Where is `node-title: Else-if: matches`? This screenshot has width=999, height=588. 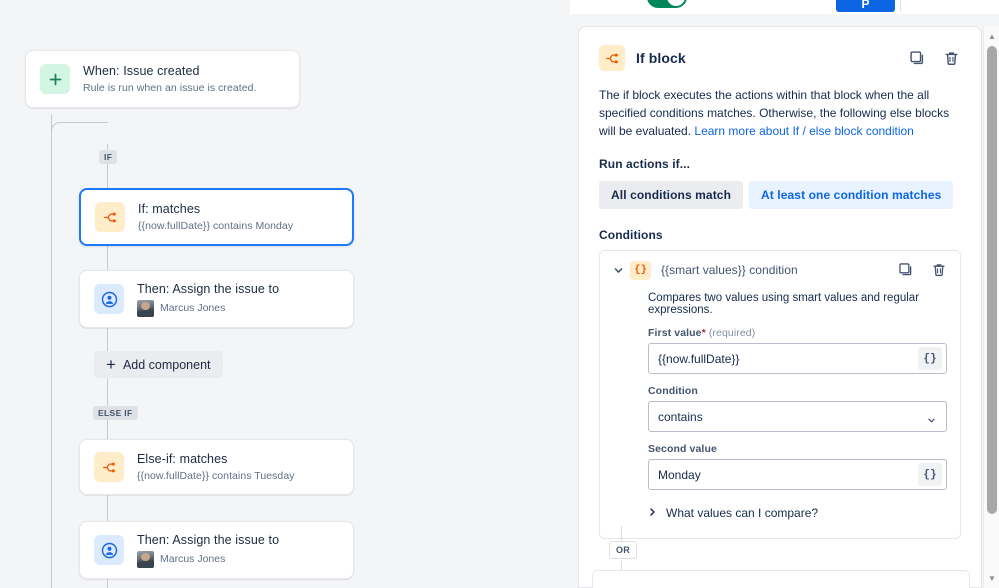
node-title: Else-if: matches is located at coordinates (182, 458).